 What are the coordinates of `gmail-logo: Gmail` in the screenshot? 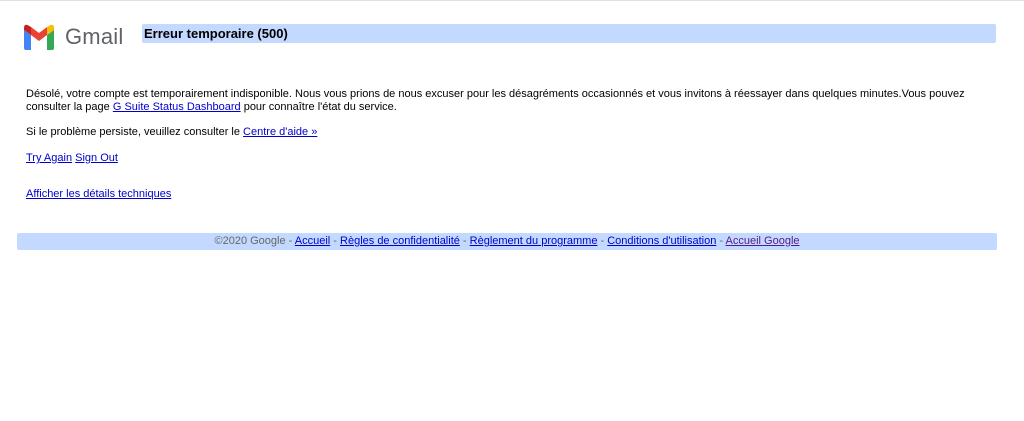 It's located at (72, 37).